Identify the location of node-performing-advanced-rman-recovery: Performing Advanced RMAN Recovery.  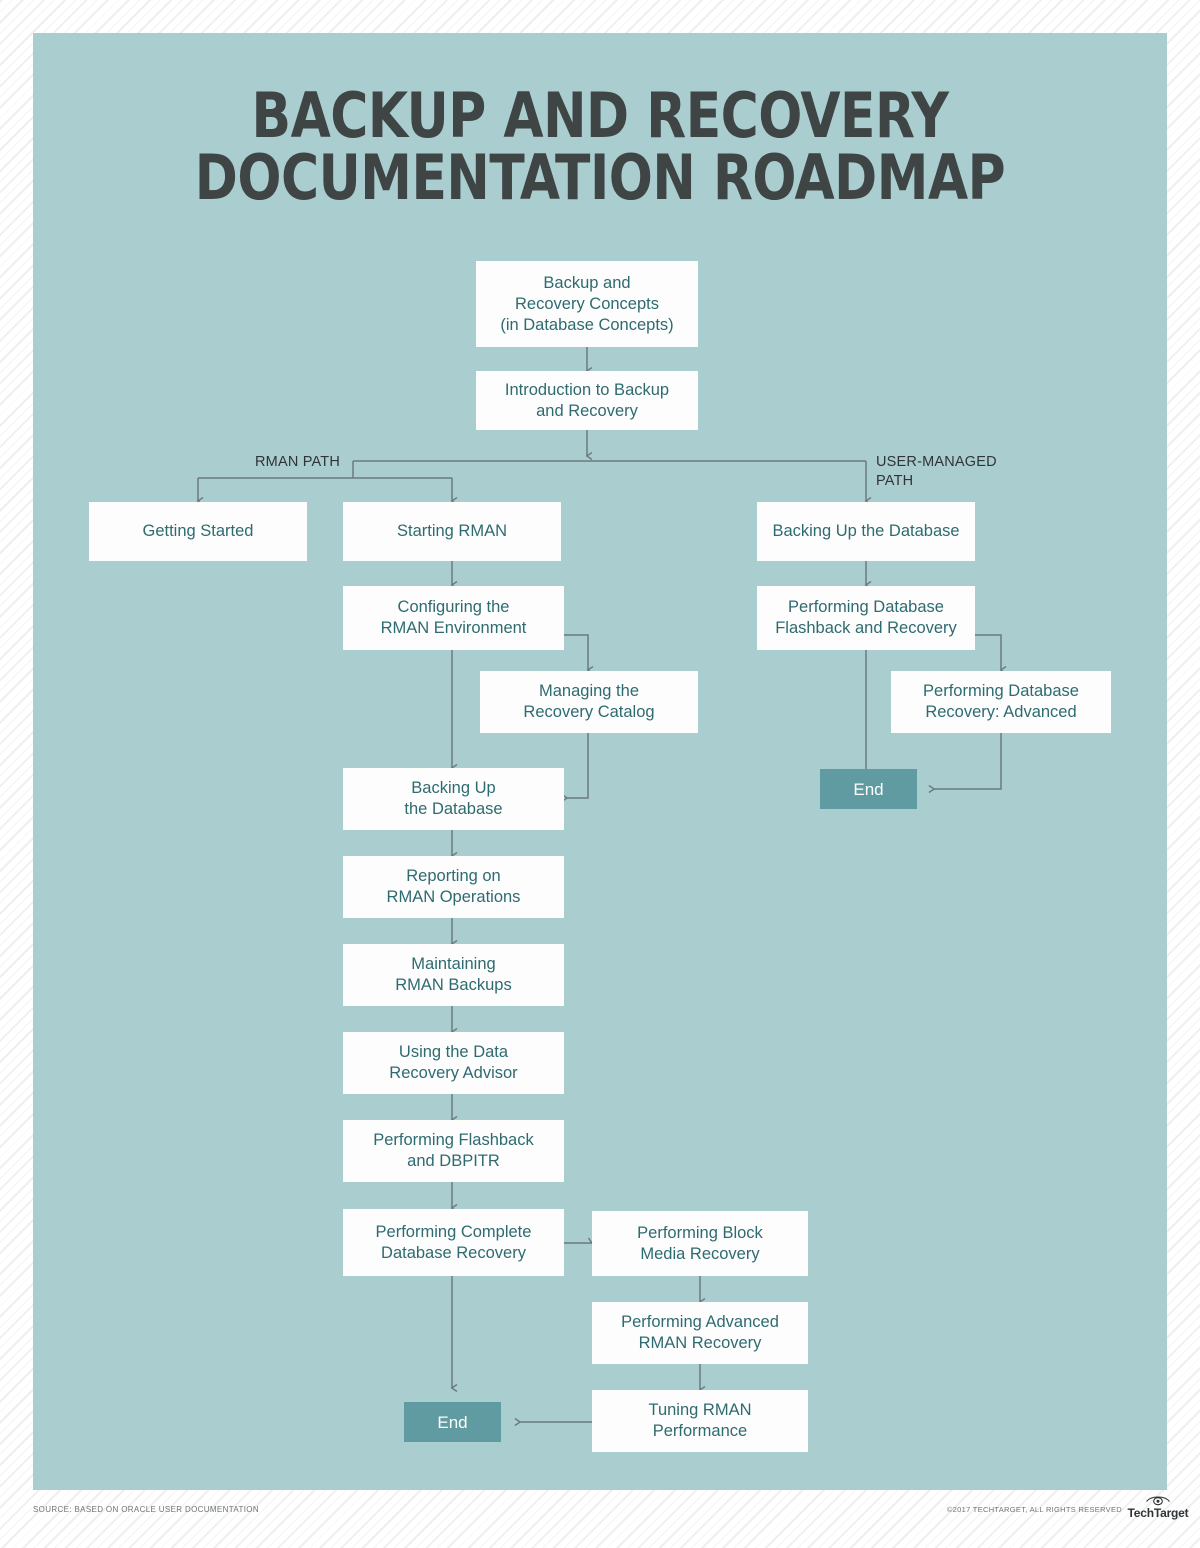
(700, 1333).